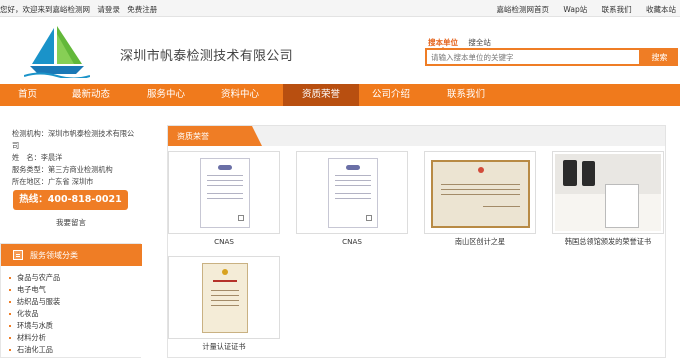 This screenshot has width=680, height=358. I want to click on certificate-caption: 南山区创计之星, so click(480, 242).